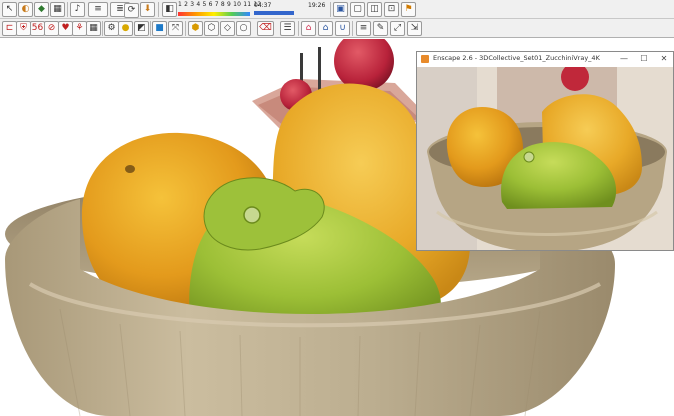  Describe the element at coordinates (214, 14) in the screenshot. I see `slider-track` at that location.